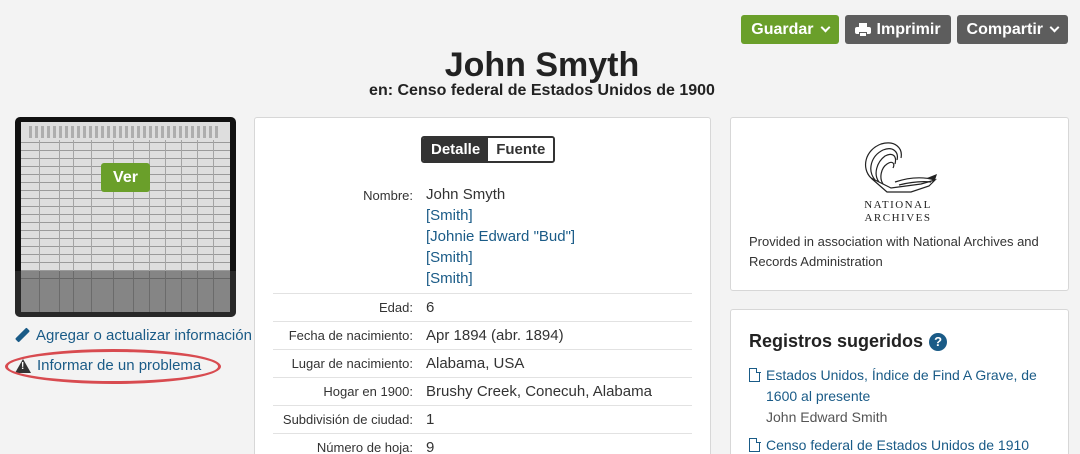  What do you see at coordinates (364, 447) in the screenshot?
I see `field-label: Número de hoja:` at bounding box center [364, 447].